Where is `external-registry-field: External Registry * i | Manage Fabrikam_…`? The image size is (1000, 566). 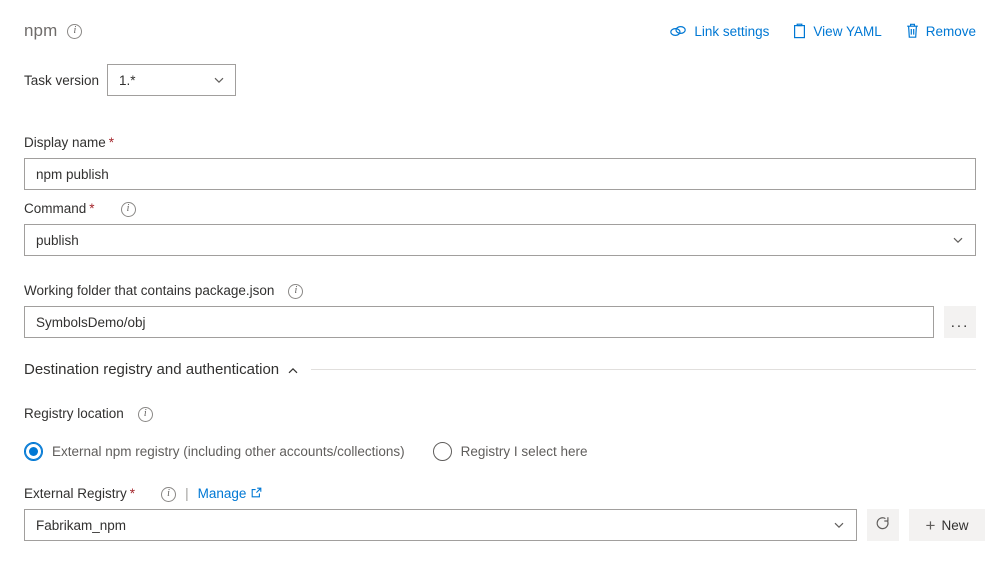 external-registry-field: External Registry * i | Manage Fabrikam_… is located at coordinates (504, 513).